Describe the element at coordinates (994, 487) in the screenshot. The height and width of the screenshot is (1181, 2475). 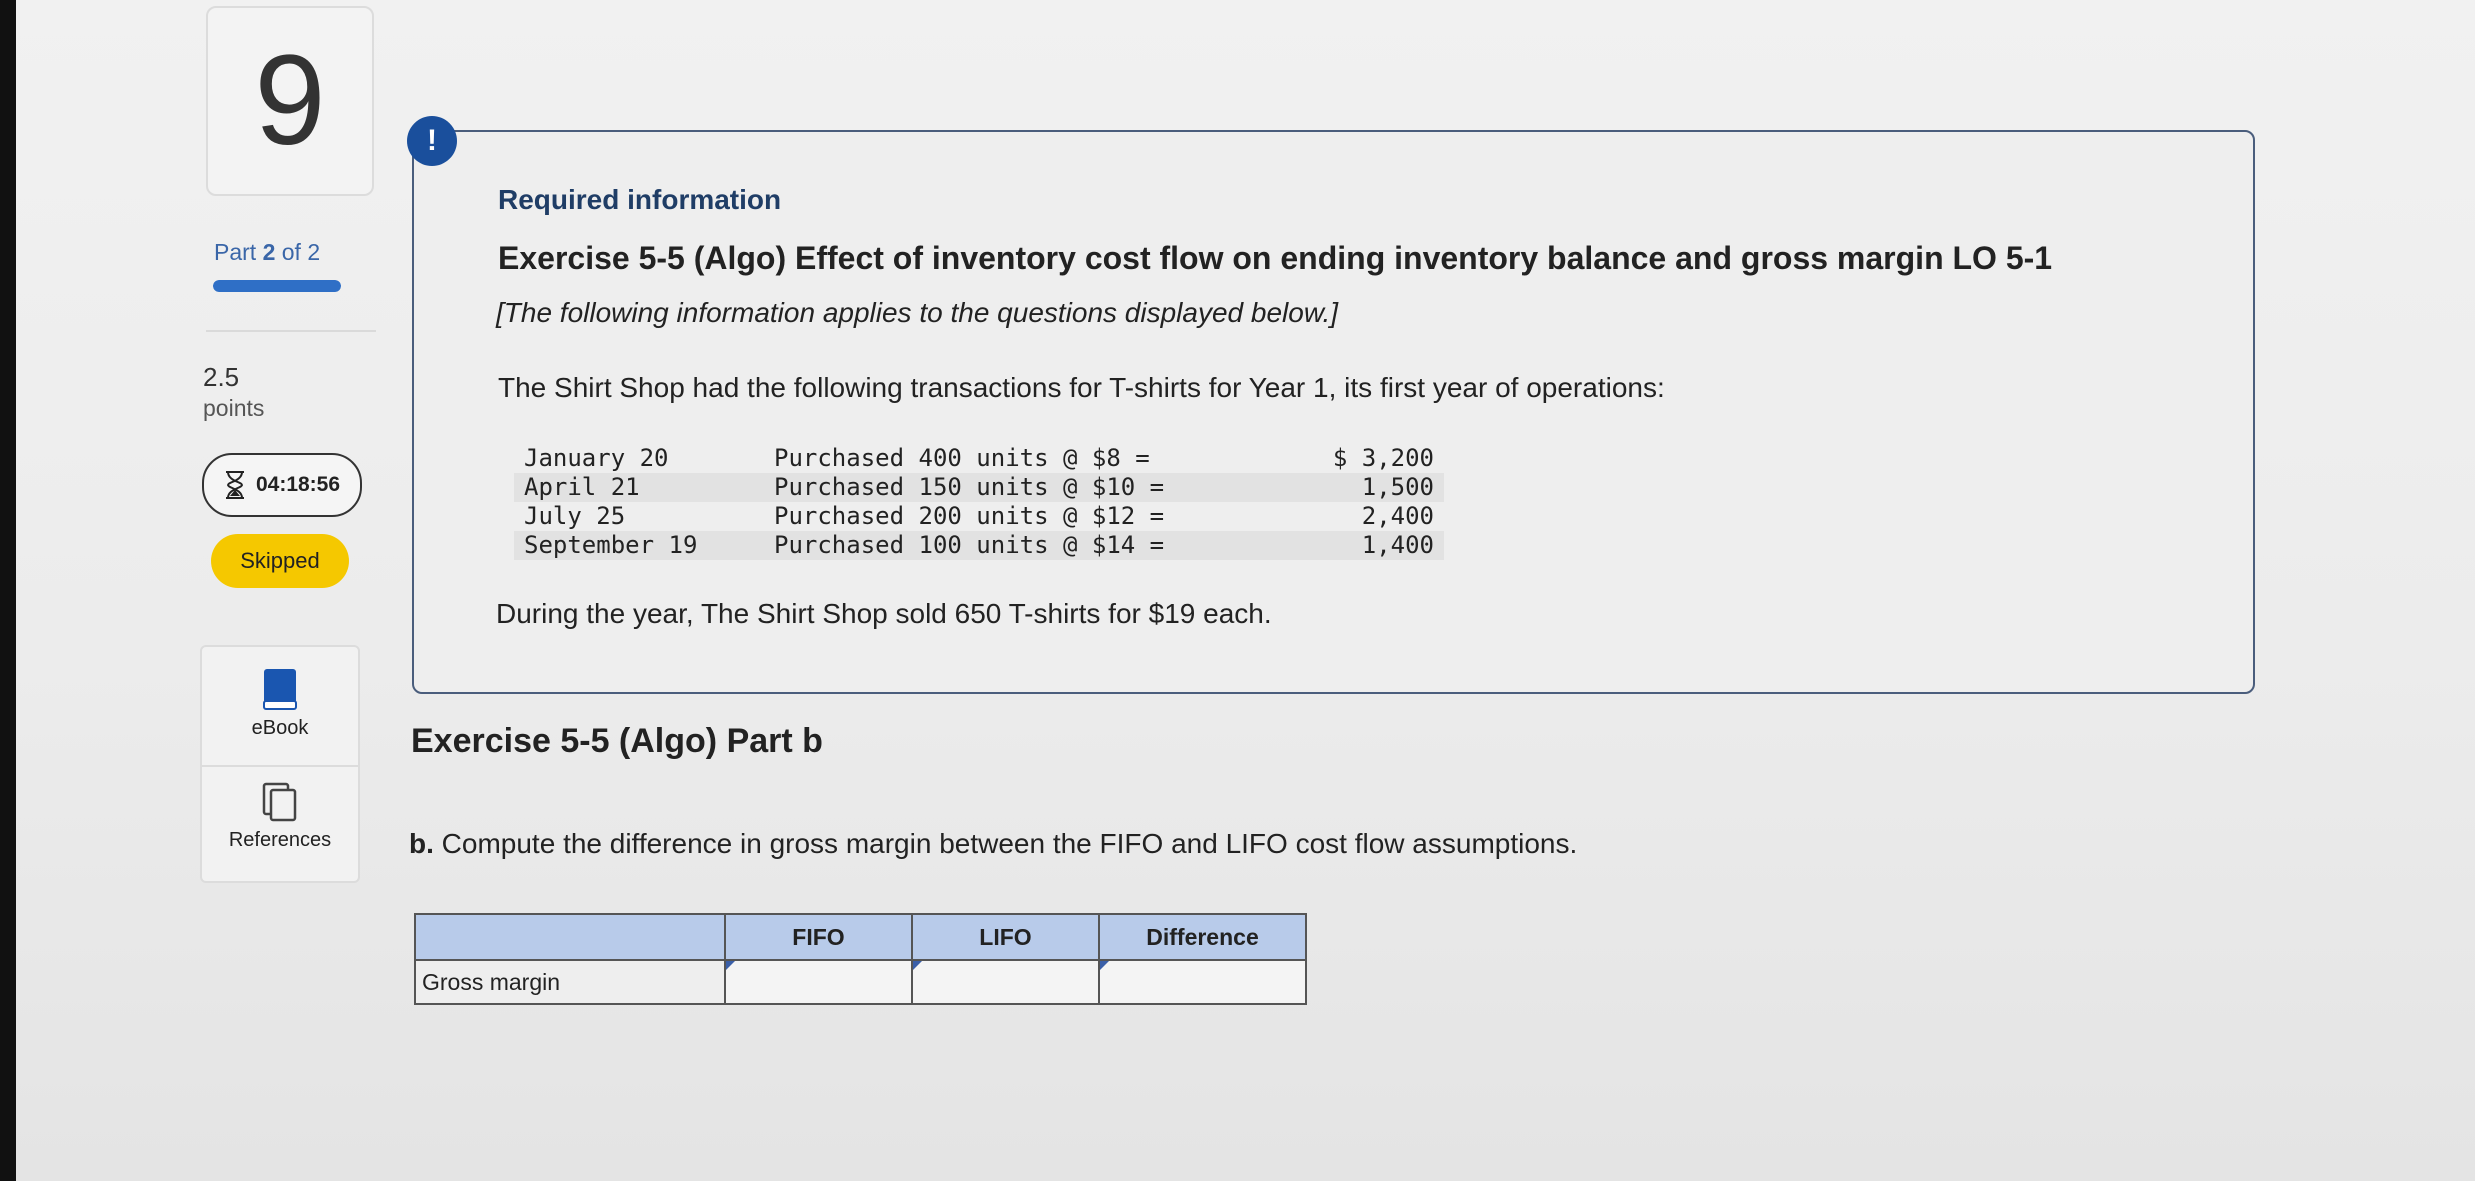
I see `transaction-description: Purchased 150 units @ $10 =` at that location.